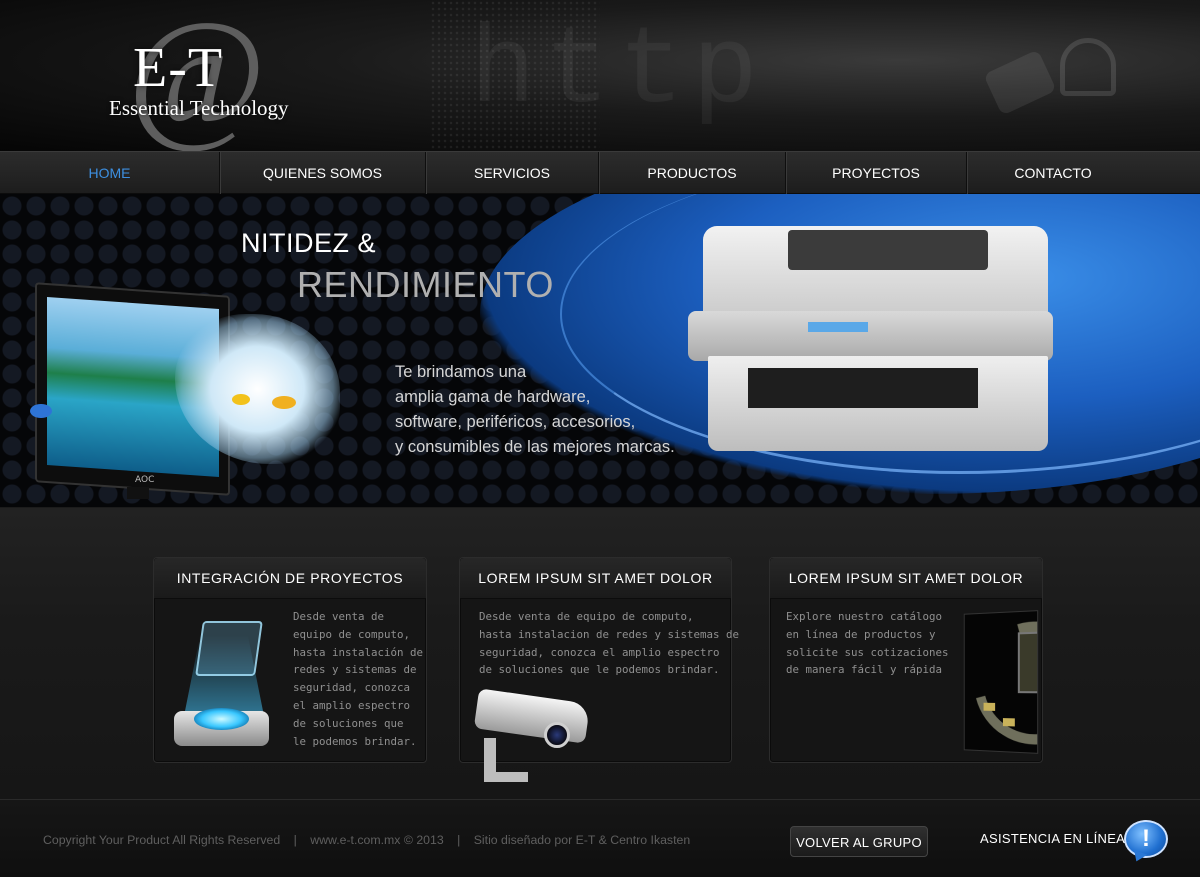 The width and height of the screenshot is (1200, 877). What do you see at coordinates (888, 250) in the screenshot?
I see `printer-document-feeder` at bounding box center [888, 250].